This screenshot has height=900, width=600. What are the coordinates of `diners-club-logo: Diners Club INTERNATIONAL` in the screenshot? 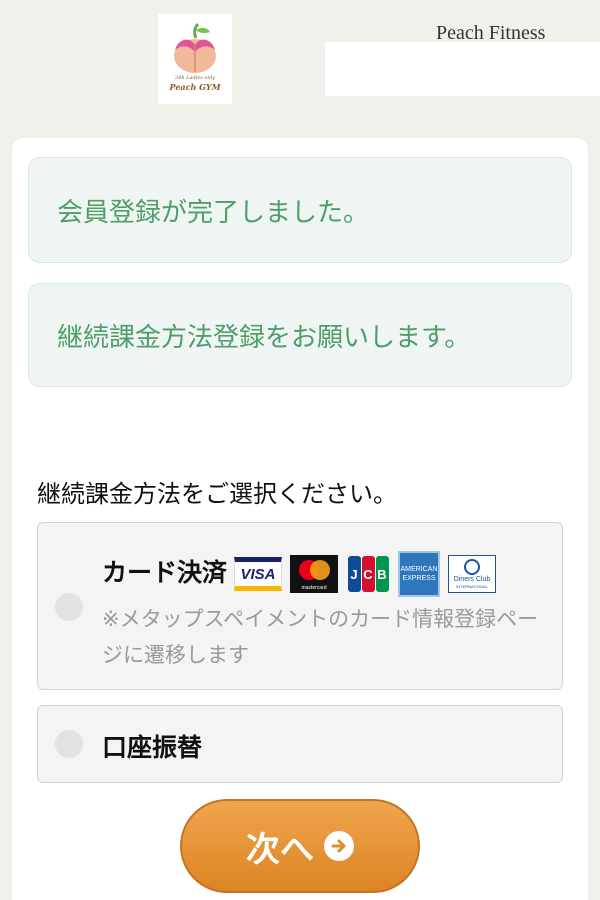 It's located at (472, 574).